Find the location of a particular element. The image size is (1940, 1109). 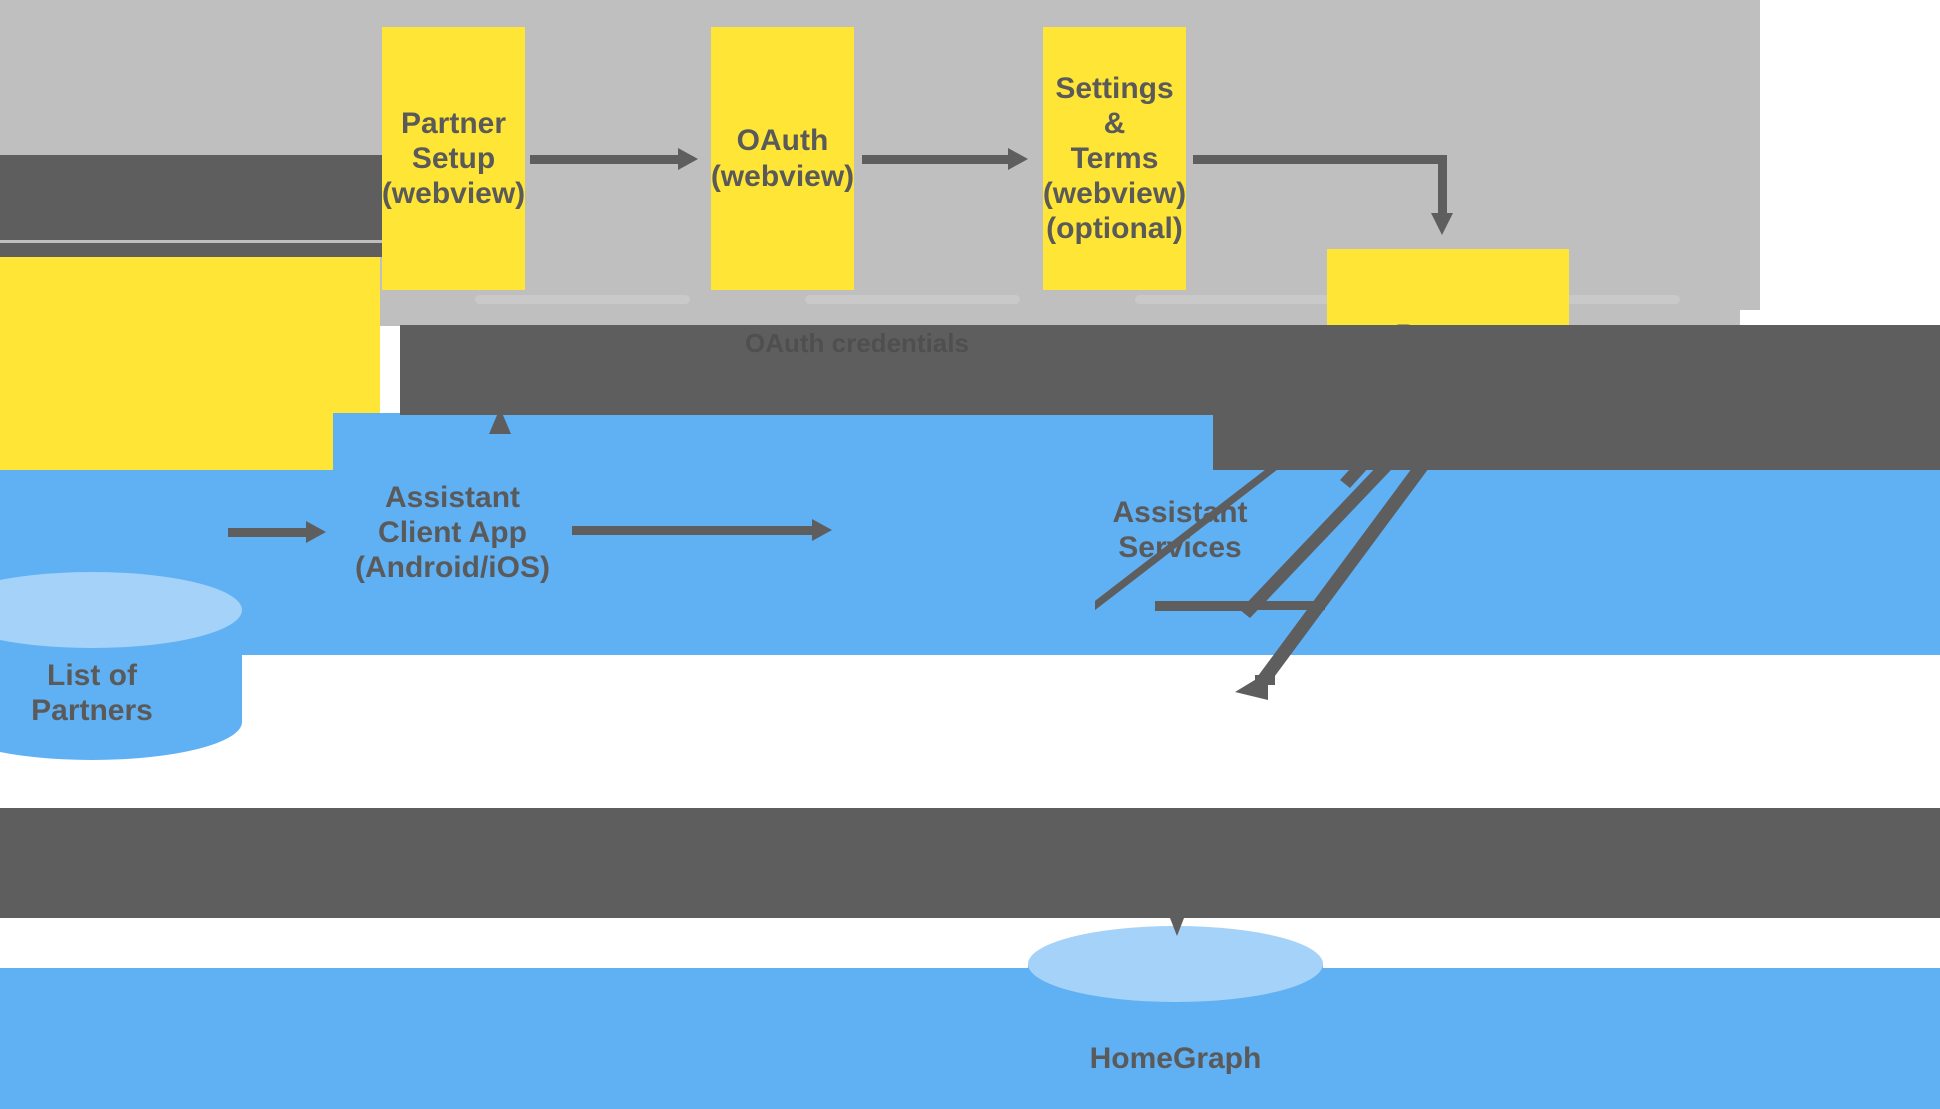

node-homegraph-label: HomeGraph is located at coordinates (1175, 1058).